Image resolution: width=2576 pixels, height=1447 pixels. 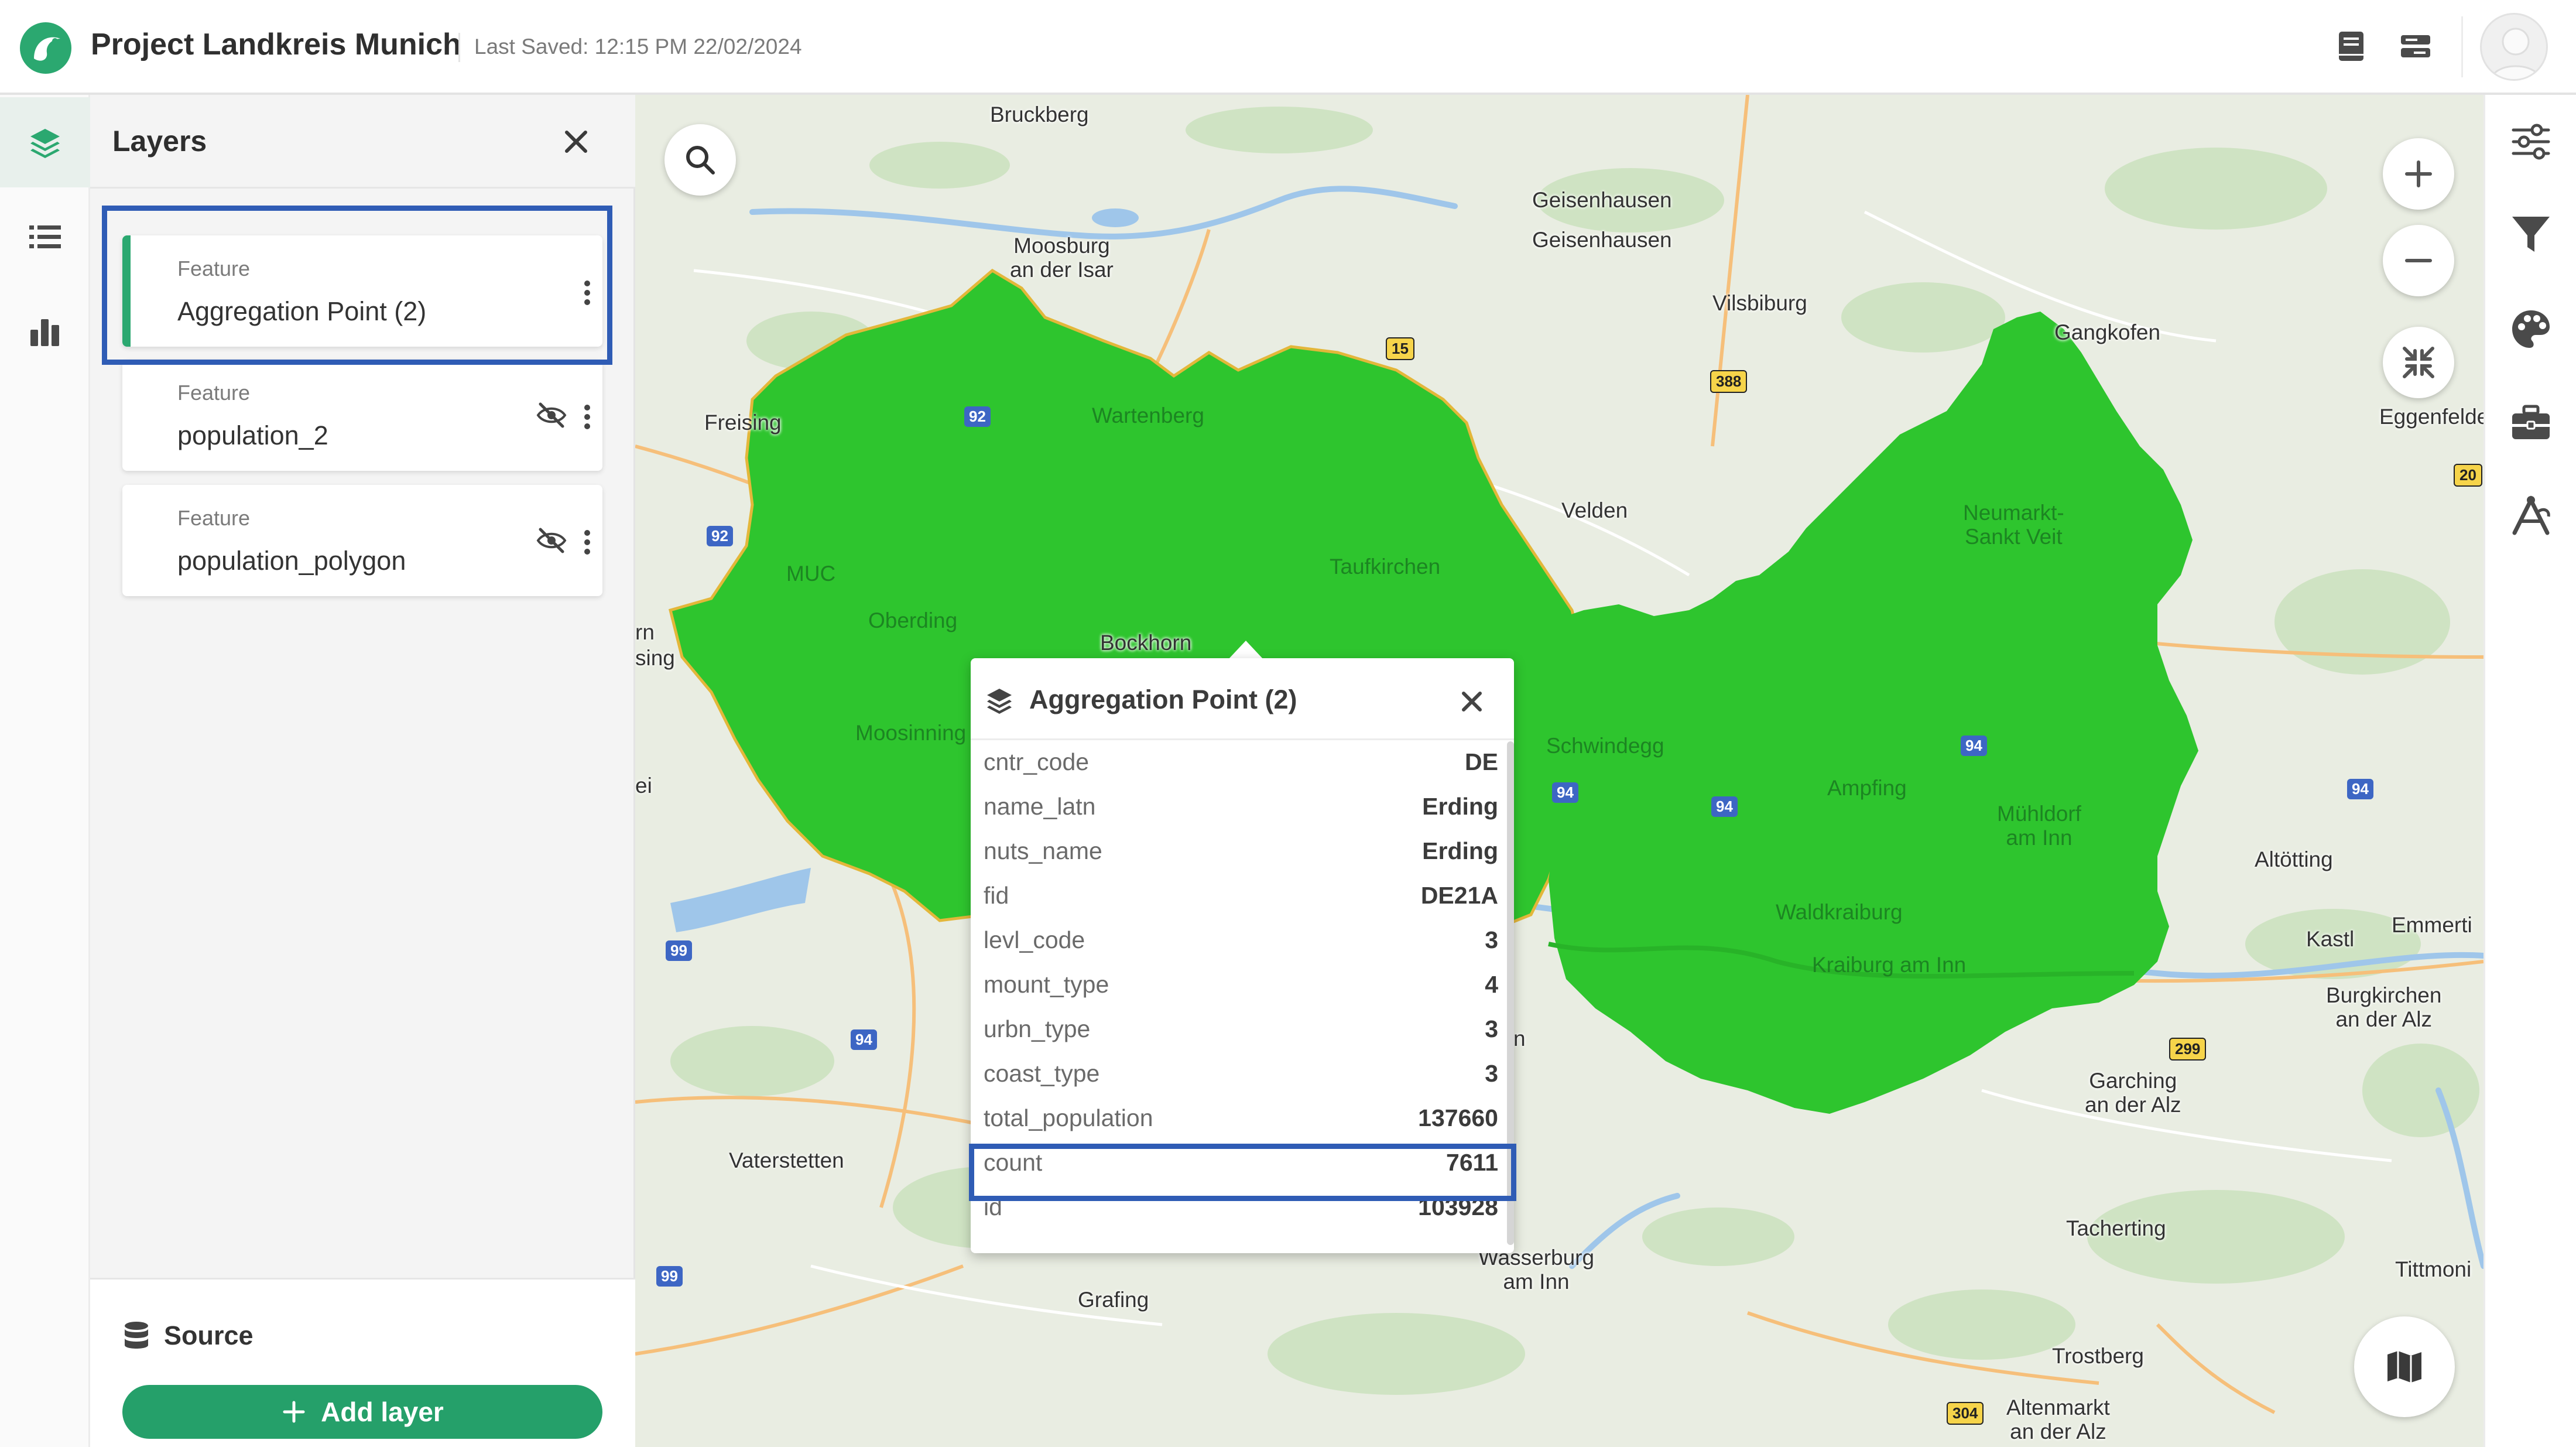 I want to click on place-label: sing, so click(x=655, y=658).